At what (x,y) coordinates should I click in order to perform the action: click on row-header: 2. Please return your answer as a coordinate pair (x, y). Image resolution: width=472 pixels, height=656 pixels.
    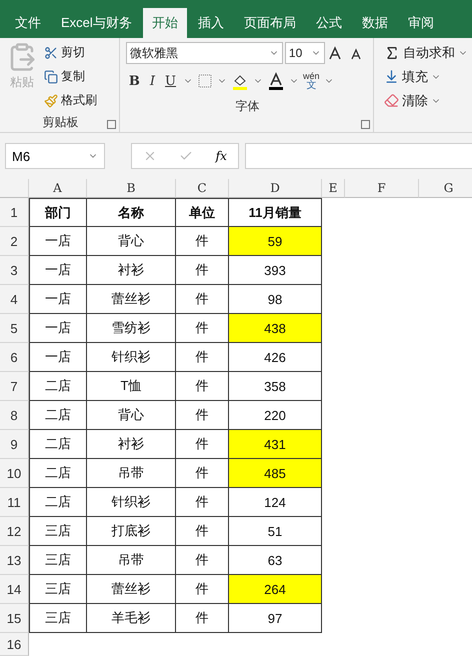
    Looking at the image, I should click on (14, 241).